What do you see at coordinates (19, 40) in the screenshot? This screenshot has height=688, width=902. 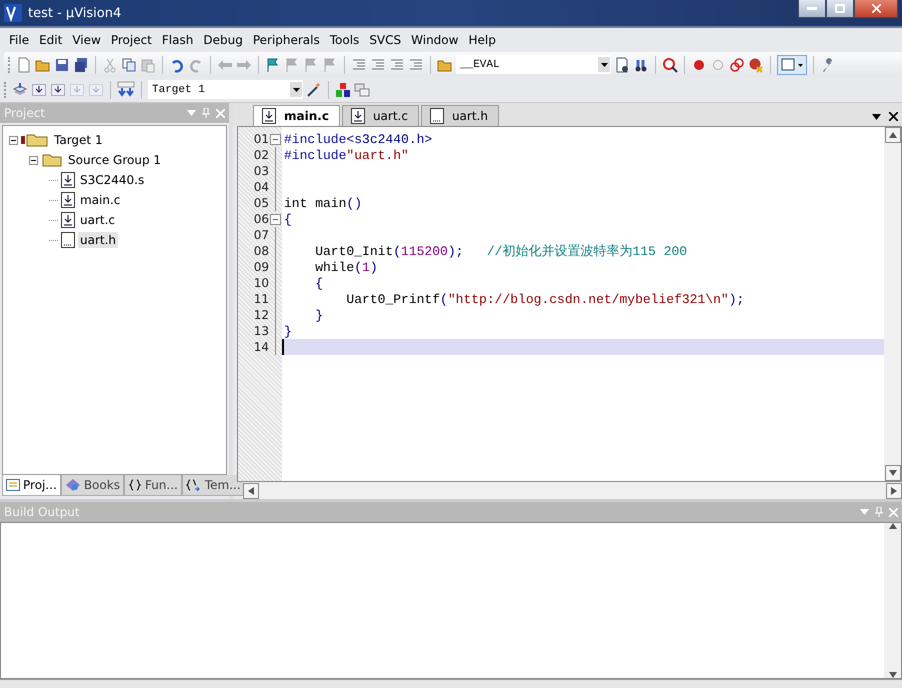 I see `menu-item: File` at bounding box center [19, 40].